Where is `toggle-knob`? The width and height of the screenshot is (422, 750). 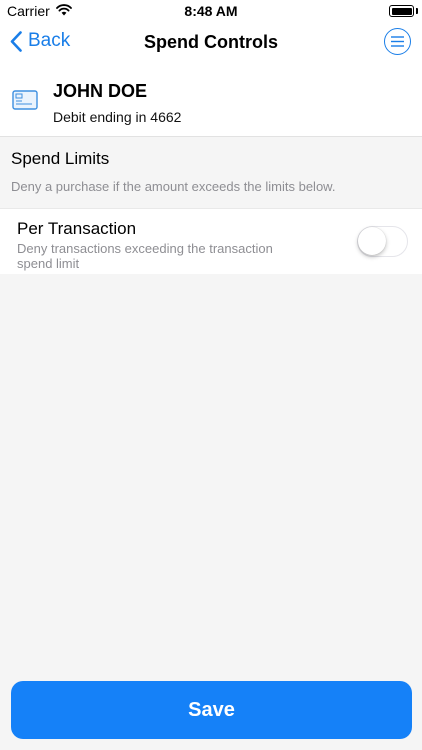 toggle-knob is located at coordinates (372, 241).